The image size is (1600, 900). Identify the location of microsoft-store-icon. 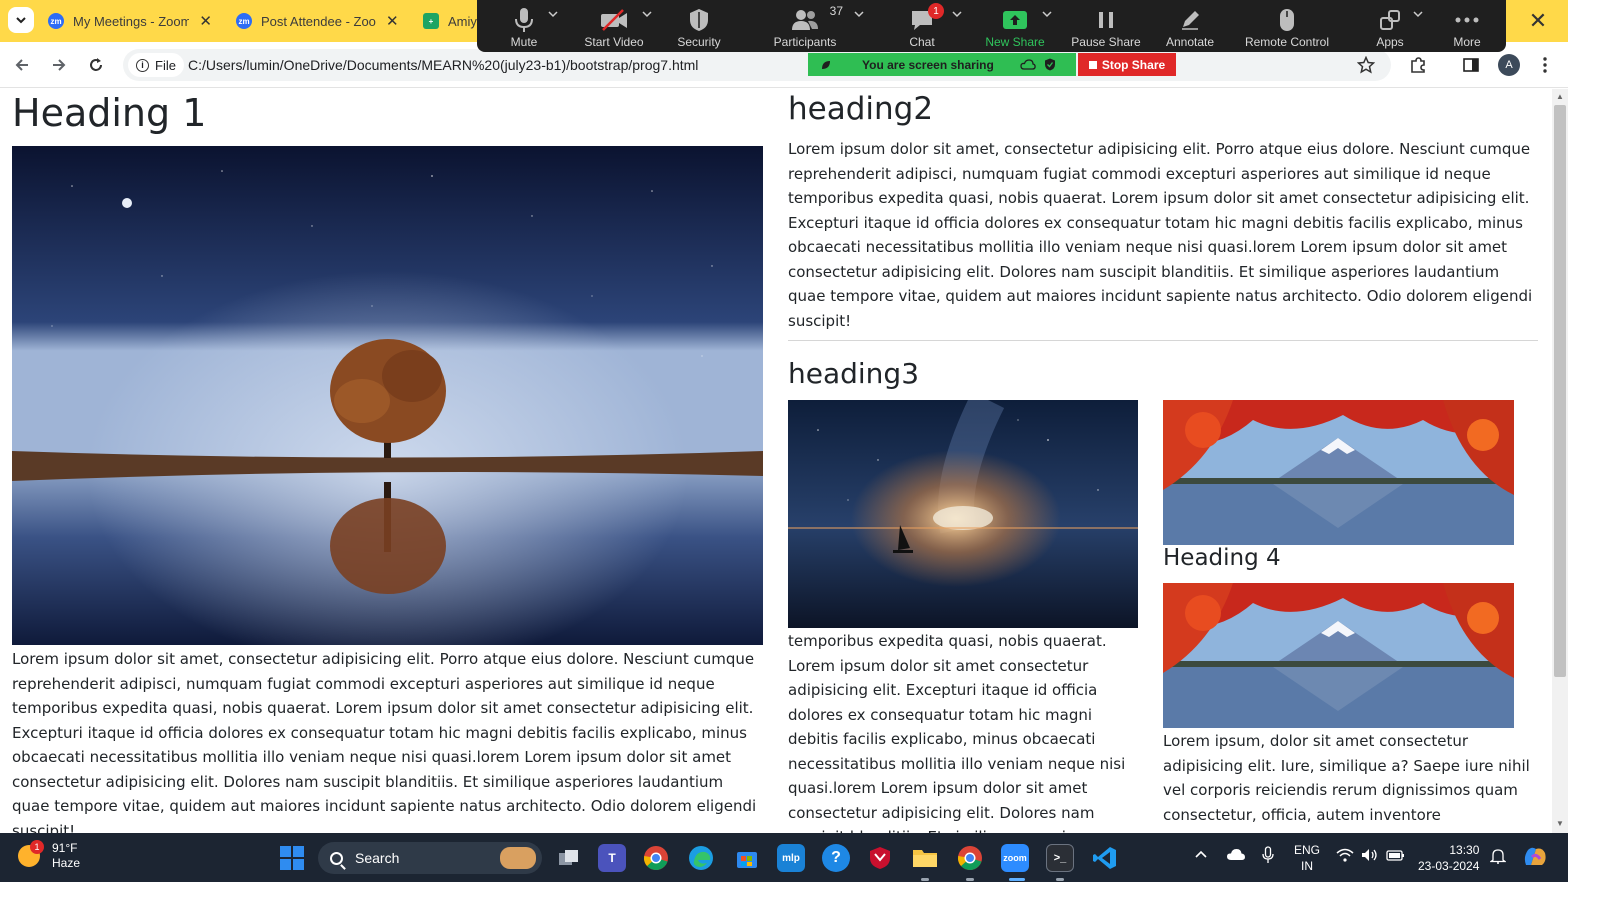
(747, 858).